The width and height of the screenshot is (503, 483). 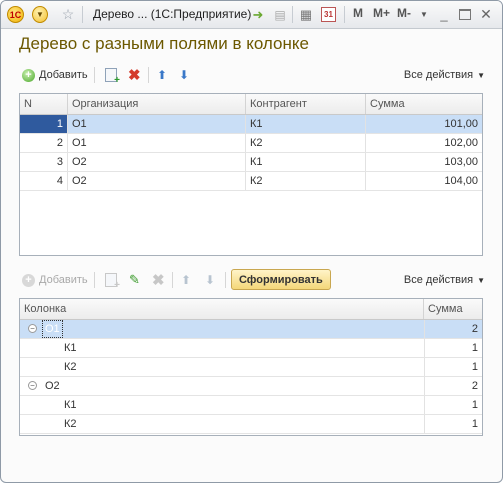 What do you see at coordinates (481, 280) in the screenshot?
I see `chevron-down-icon: ▼` at bounding box center [481, 280].